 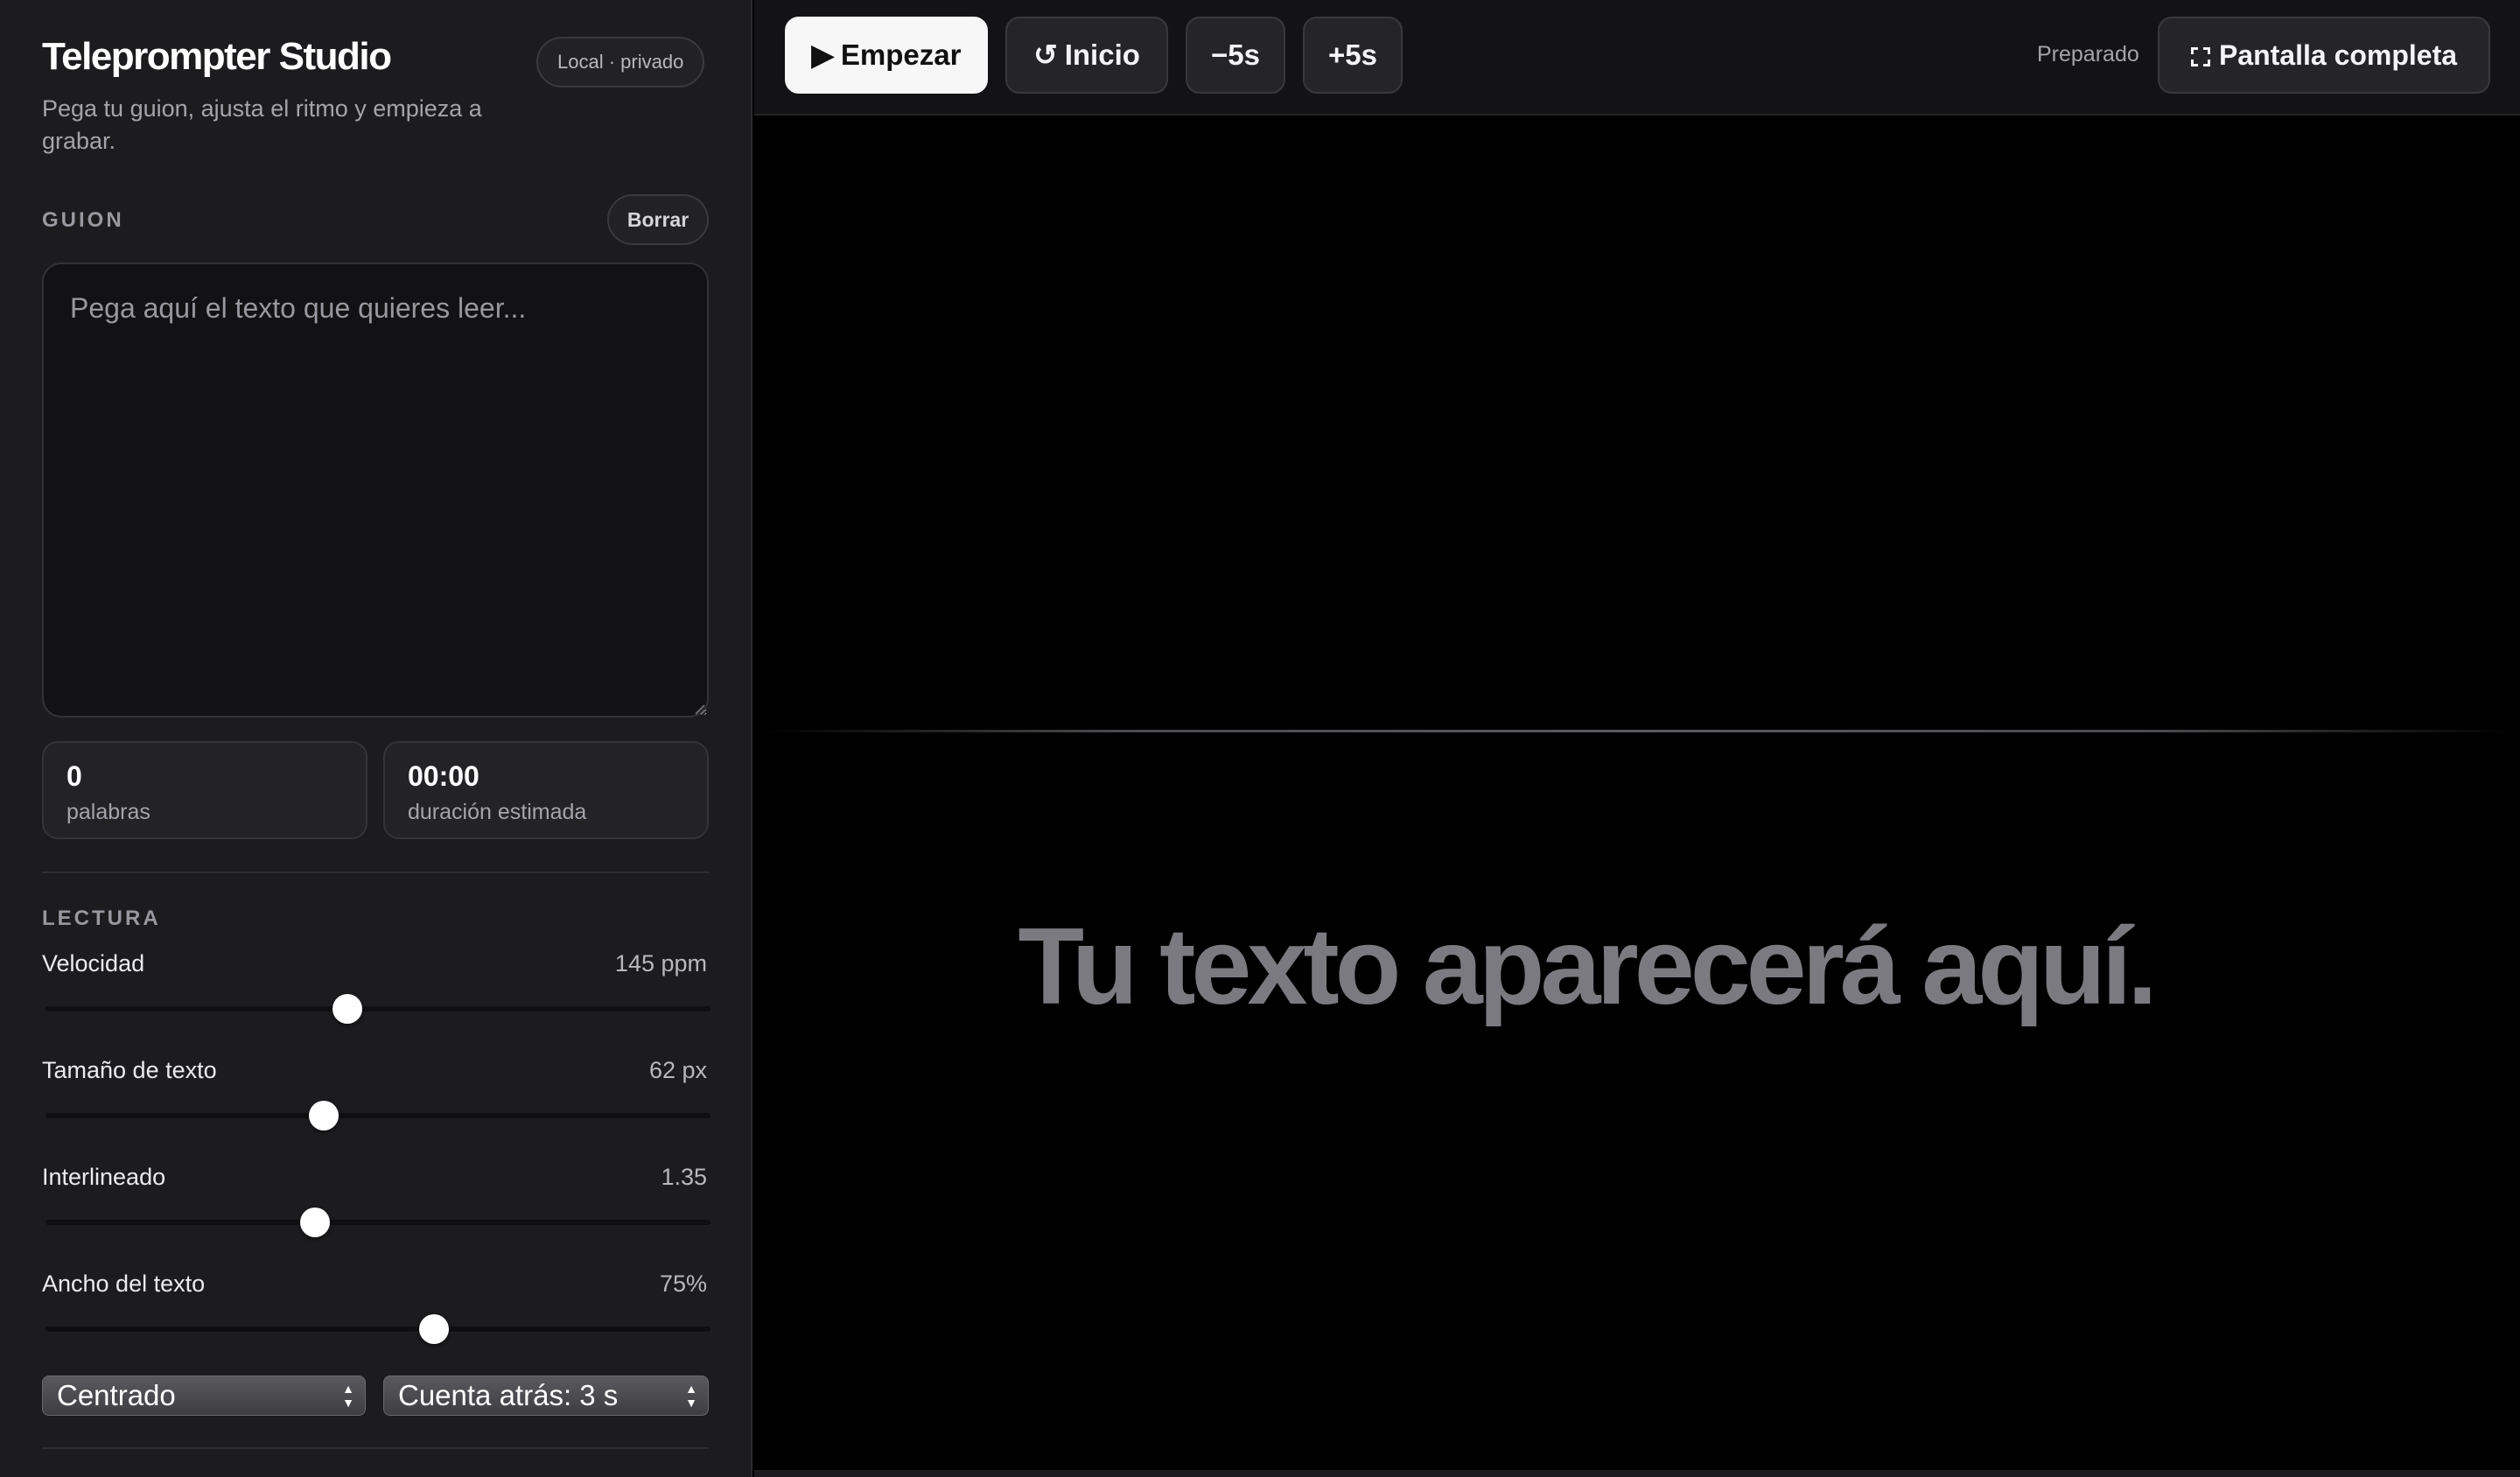 I want to click on app-title: Teleprompter Studio, so click(x=217, y=56).